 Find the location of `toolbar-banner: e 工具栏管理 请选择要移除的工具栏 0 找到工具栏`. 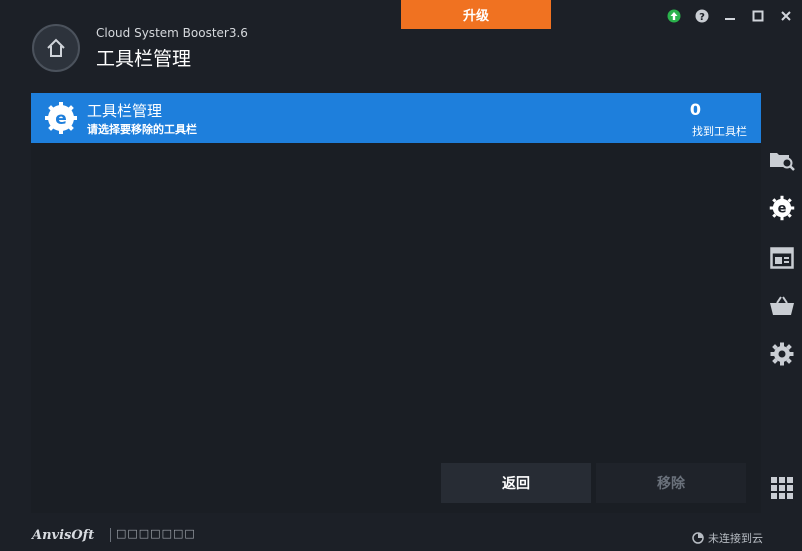

toolbar-banner: e 工具栏管理 请选择要移除的工具栏 0 找到工具栏 is located at coordinates (396, 118).